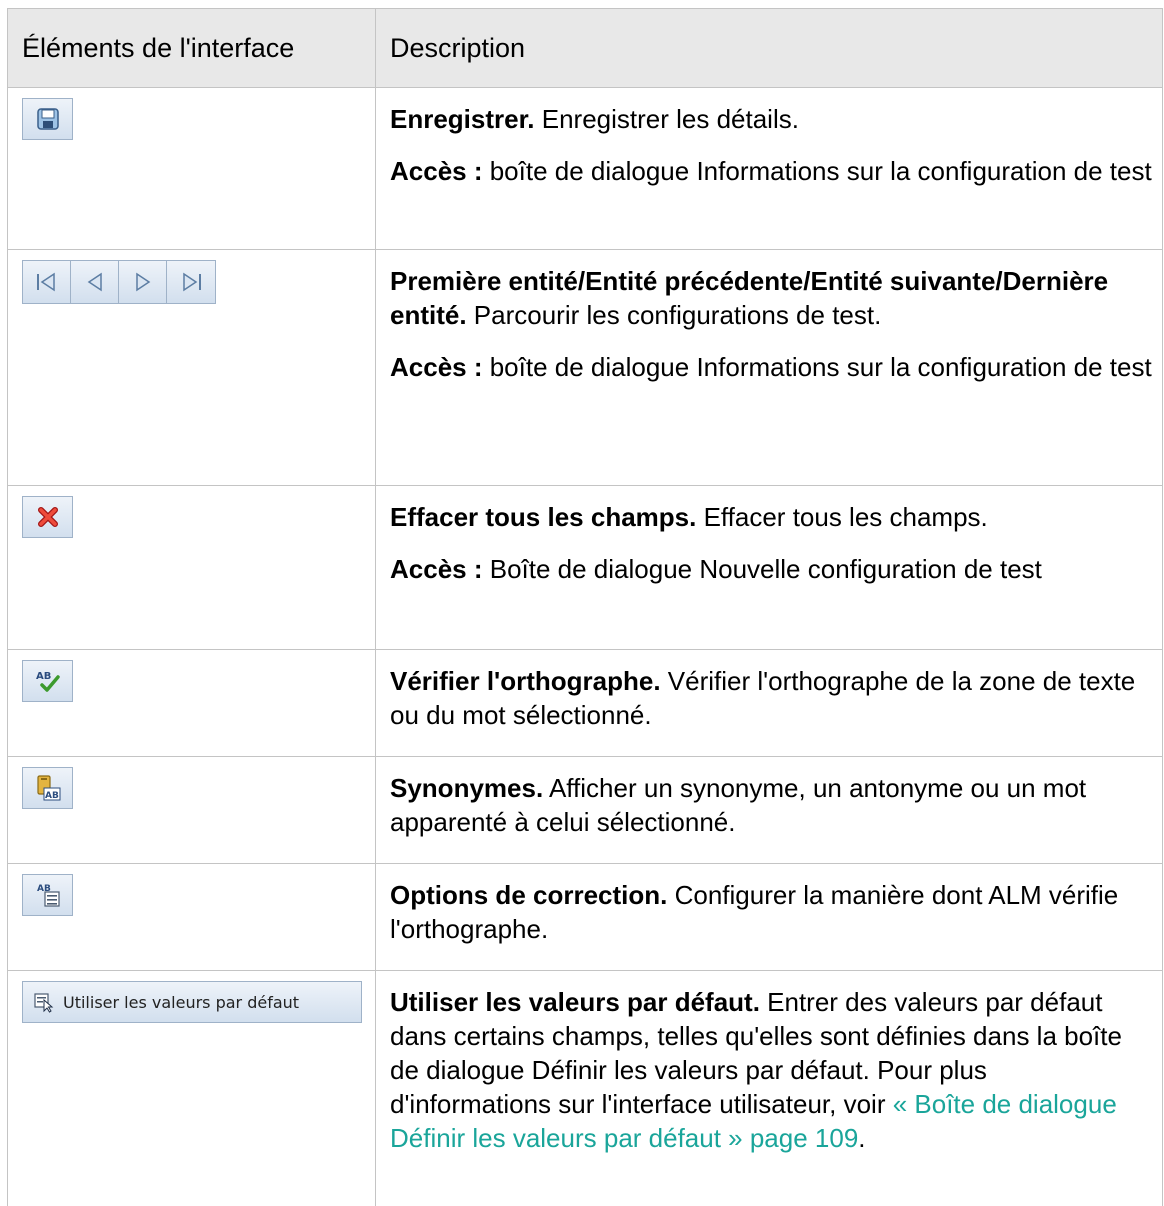 The image size is (1164, 1206). I want to click on table-header-row: Éléments de l'interface Description, so click(585, 48).